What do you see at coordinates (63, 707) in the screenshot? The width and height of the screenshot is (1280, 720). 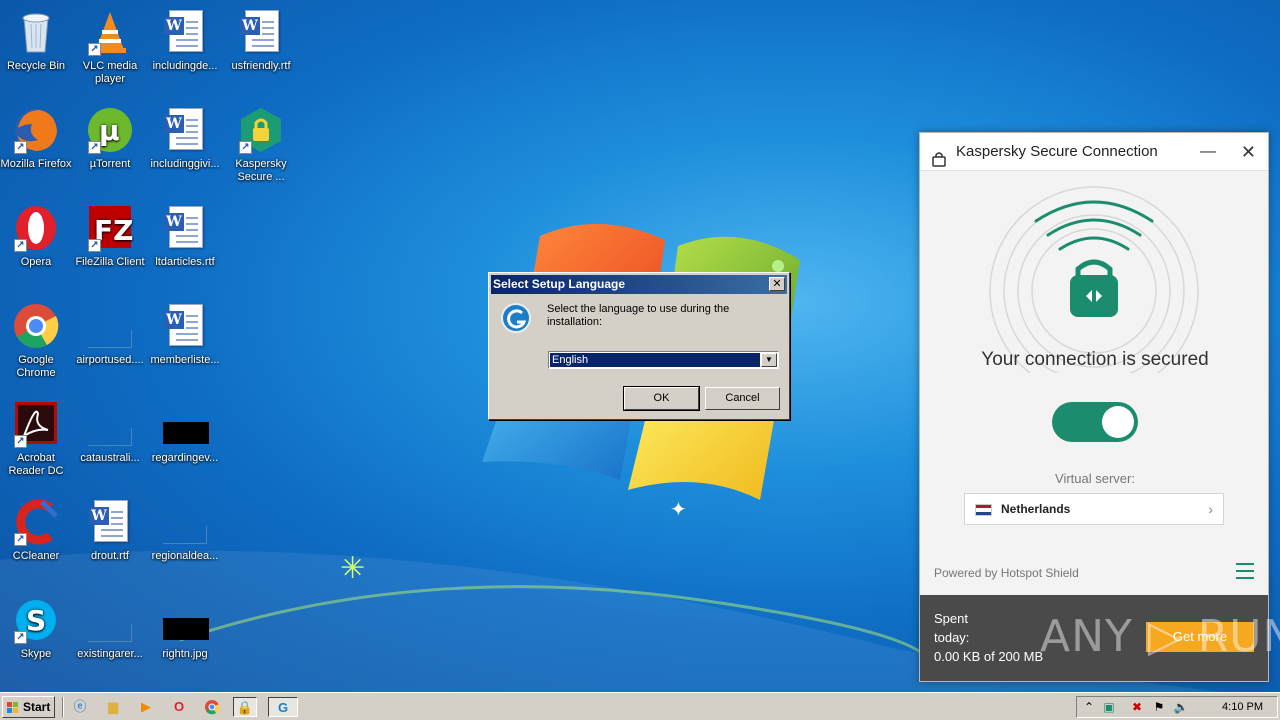 I see `taskbar-separator` at bounding box center [63, 707].